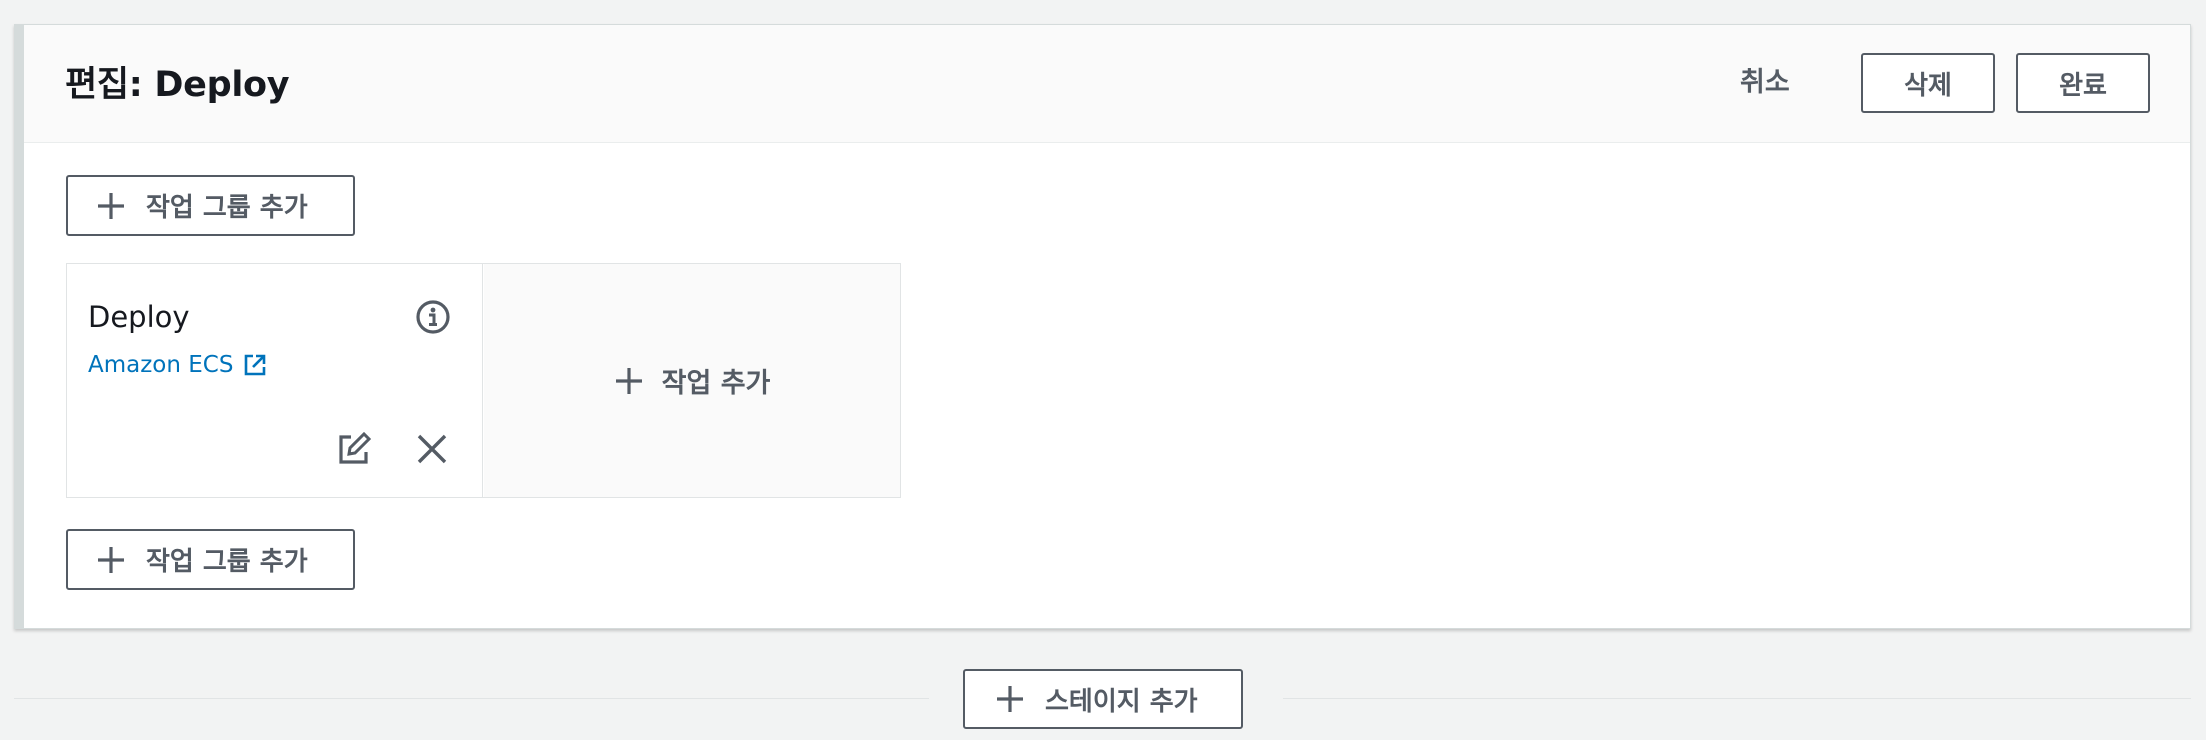  What do you see at coordinates (161, 365) in the screenshot?
I see `provider-label: Amazon ECS` at bounding box center [161, 365].